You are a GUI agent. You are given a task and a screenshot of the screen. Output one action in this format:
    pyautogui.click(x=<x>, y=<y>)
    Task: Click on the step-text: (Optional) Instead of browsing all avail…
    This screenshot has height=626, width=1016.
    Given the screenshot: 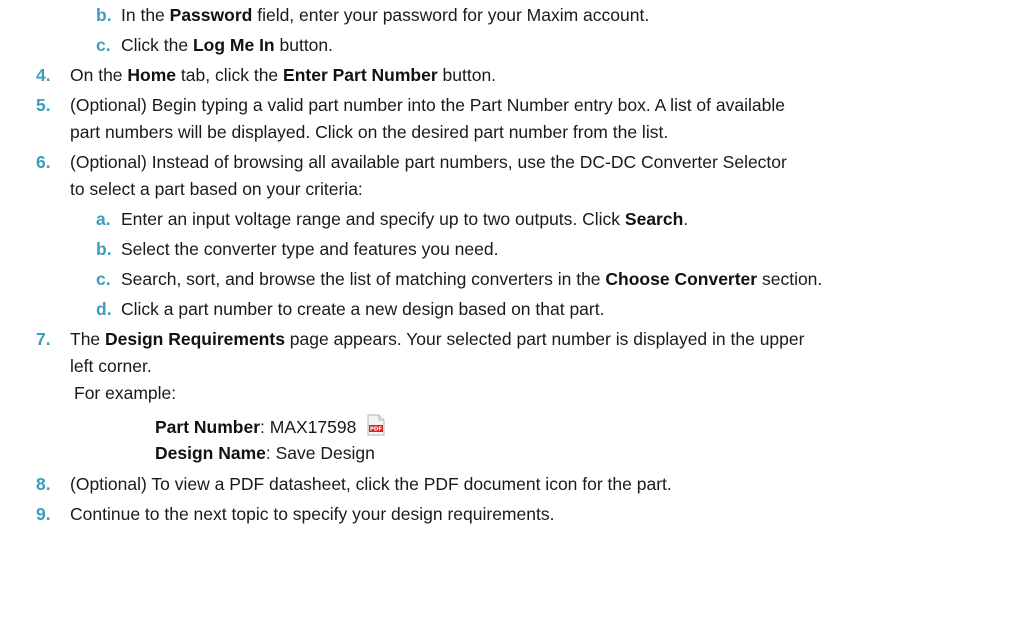 What is the action you would take?
    pyautogui.click(x=428, y=162)
    